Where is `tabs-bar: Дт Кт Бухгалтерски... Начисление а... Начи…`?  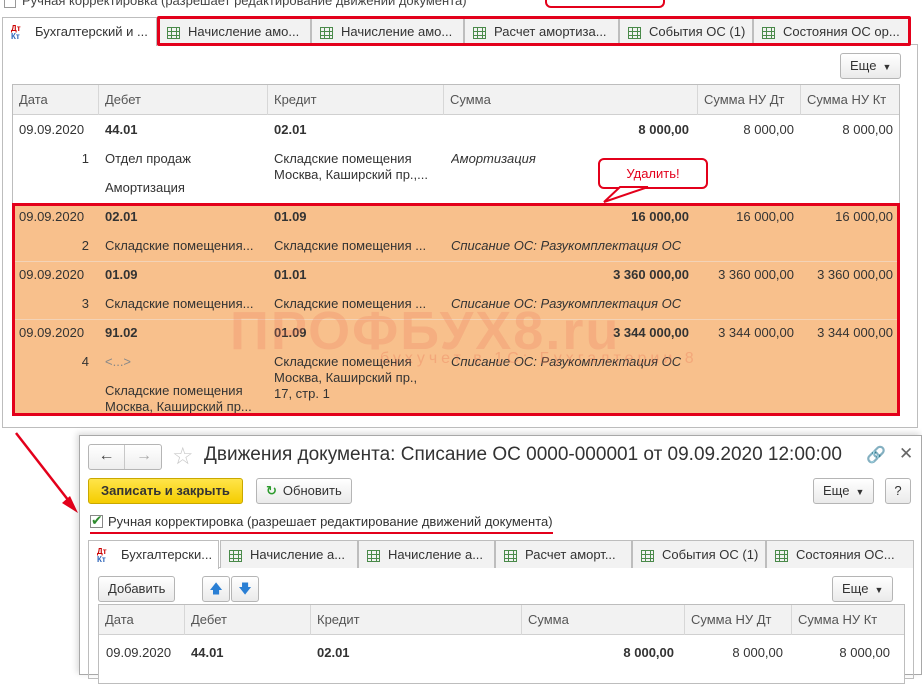 tabs-bar: Дт Кт Бухгалтерски... Начисление а... Начи… is located at coordinates (501, 554).